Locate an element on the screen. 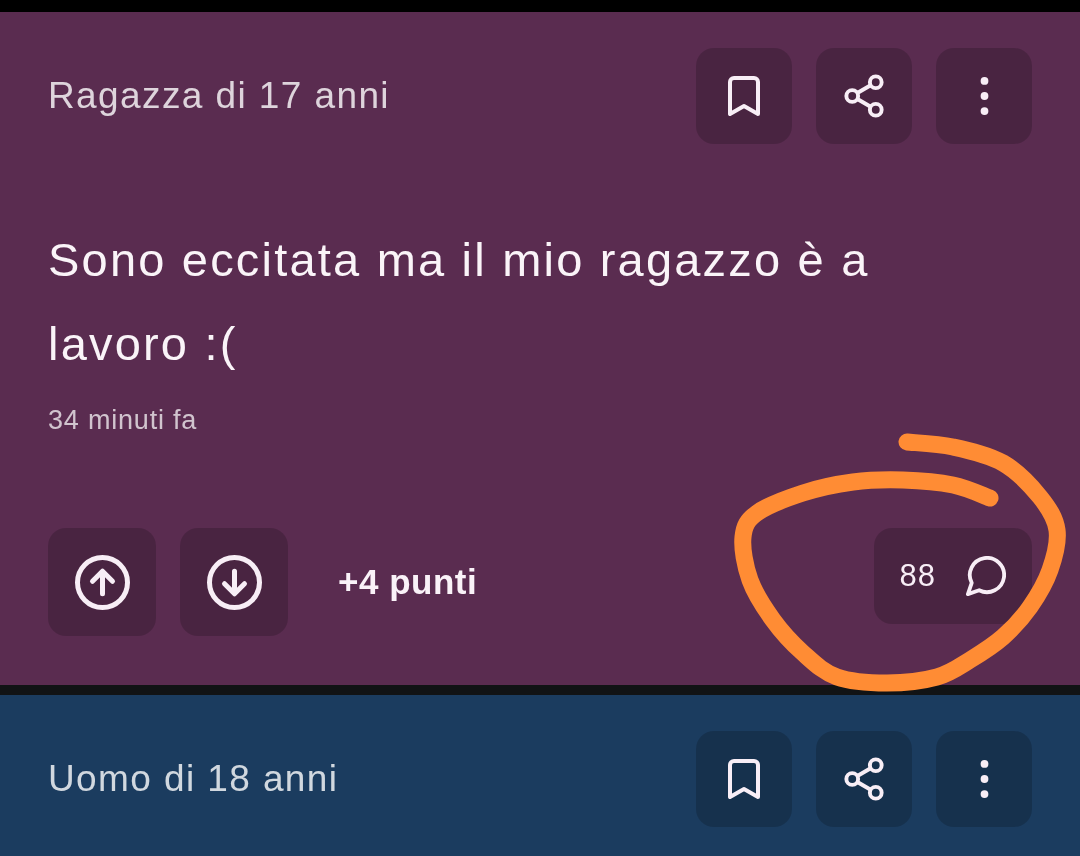 The height and width of the screenshot is (856, 1080). post-author: Uomo di 18 anni is located at coordinates (193, 779).